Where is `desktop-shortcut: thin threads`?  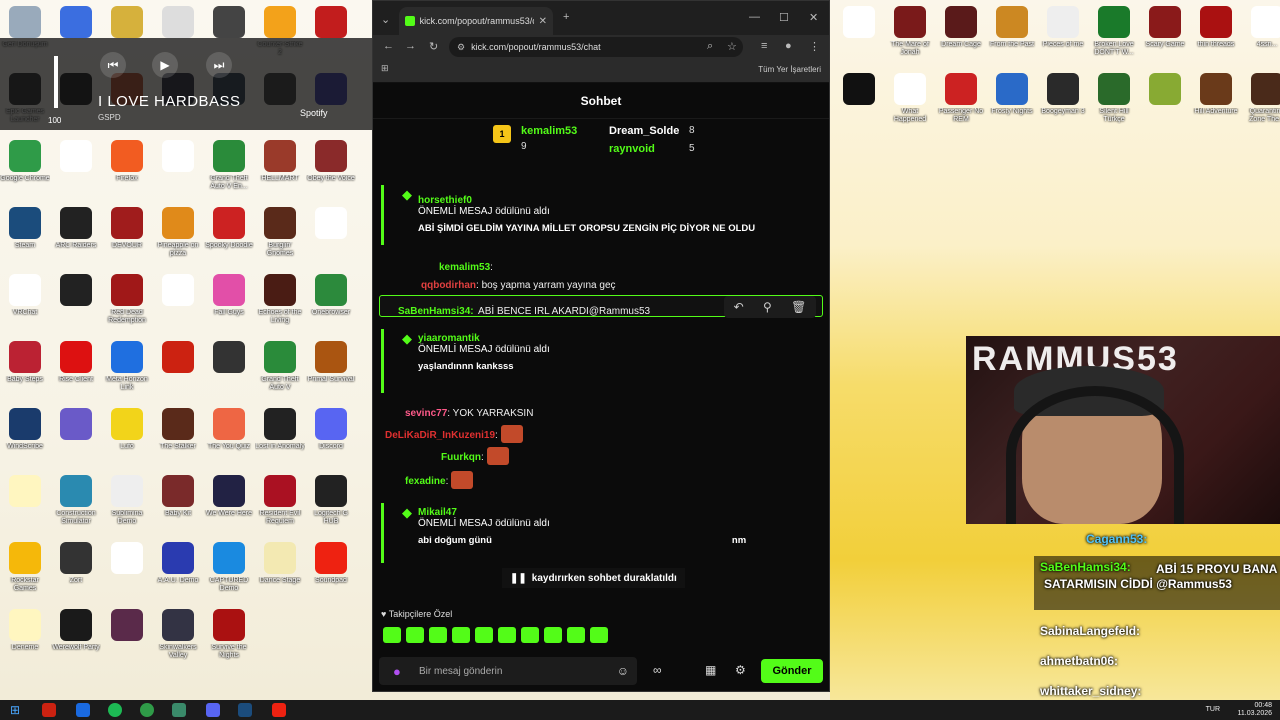 desktop-shortcut: thin threads is located at coordinates (1216, 37).